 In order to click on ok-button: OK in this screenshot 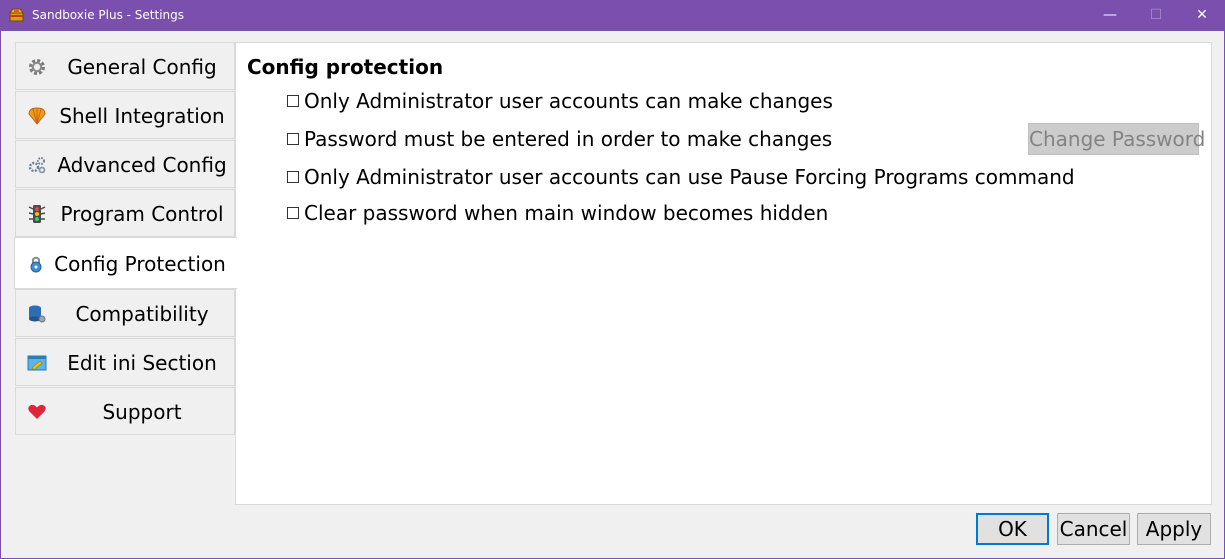, I will do `click(1012, 529)`.